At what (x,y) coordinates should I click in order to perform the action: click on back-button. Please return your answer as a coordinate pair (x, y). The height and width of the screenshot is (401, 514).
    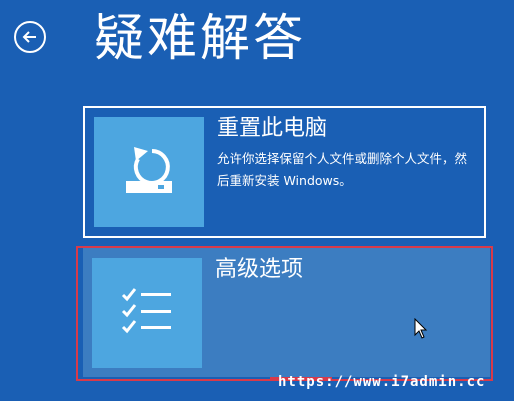
    Looking at the image, I should click on (30, 37).